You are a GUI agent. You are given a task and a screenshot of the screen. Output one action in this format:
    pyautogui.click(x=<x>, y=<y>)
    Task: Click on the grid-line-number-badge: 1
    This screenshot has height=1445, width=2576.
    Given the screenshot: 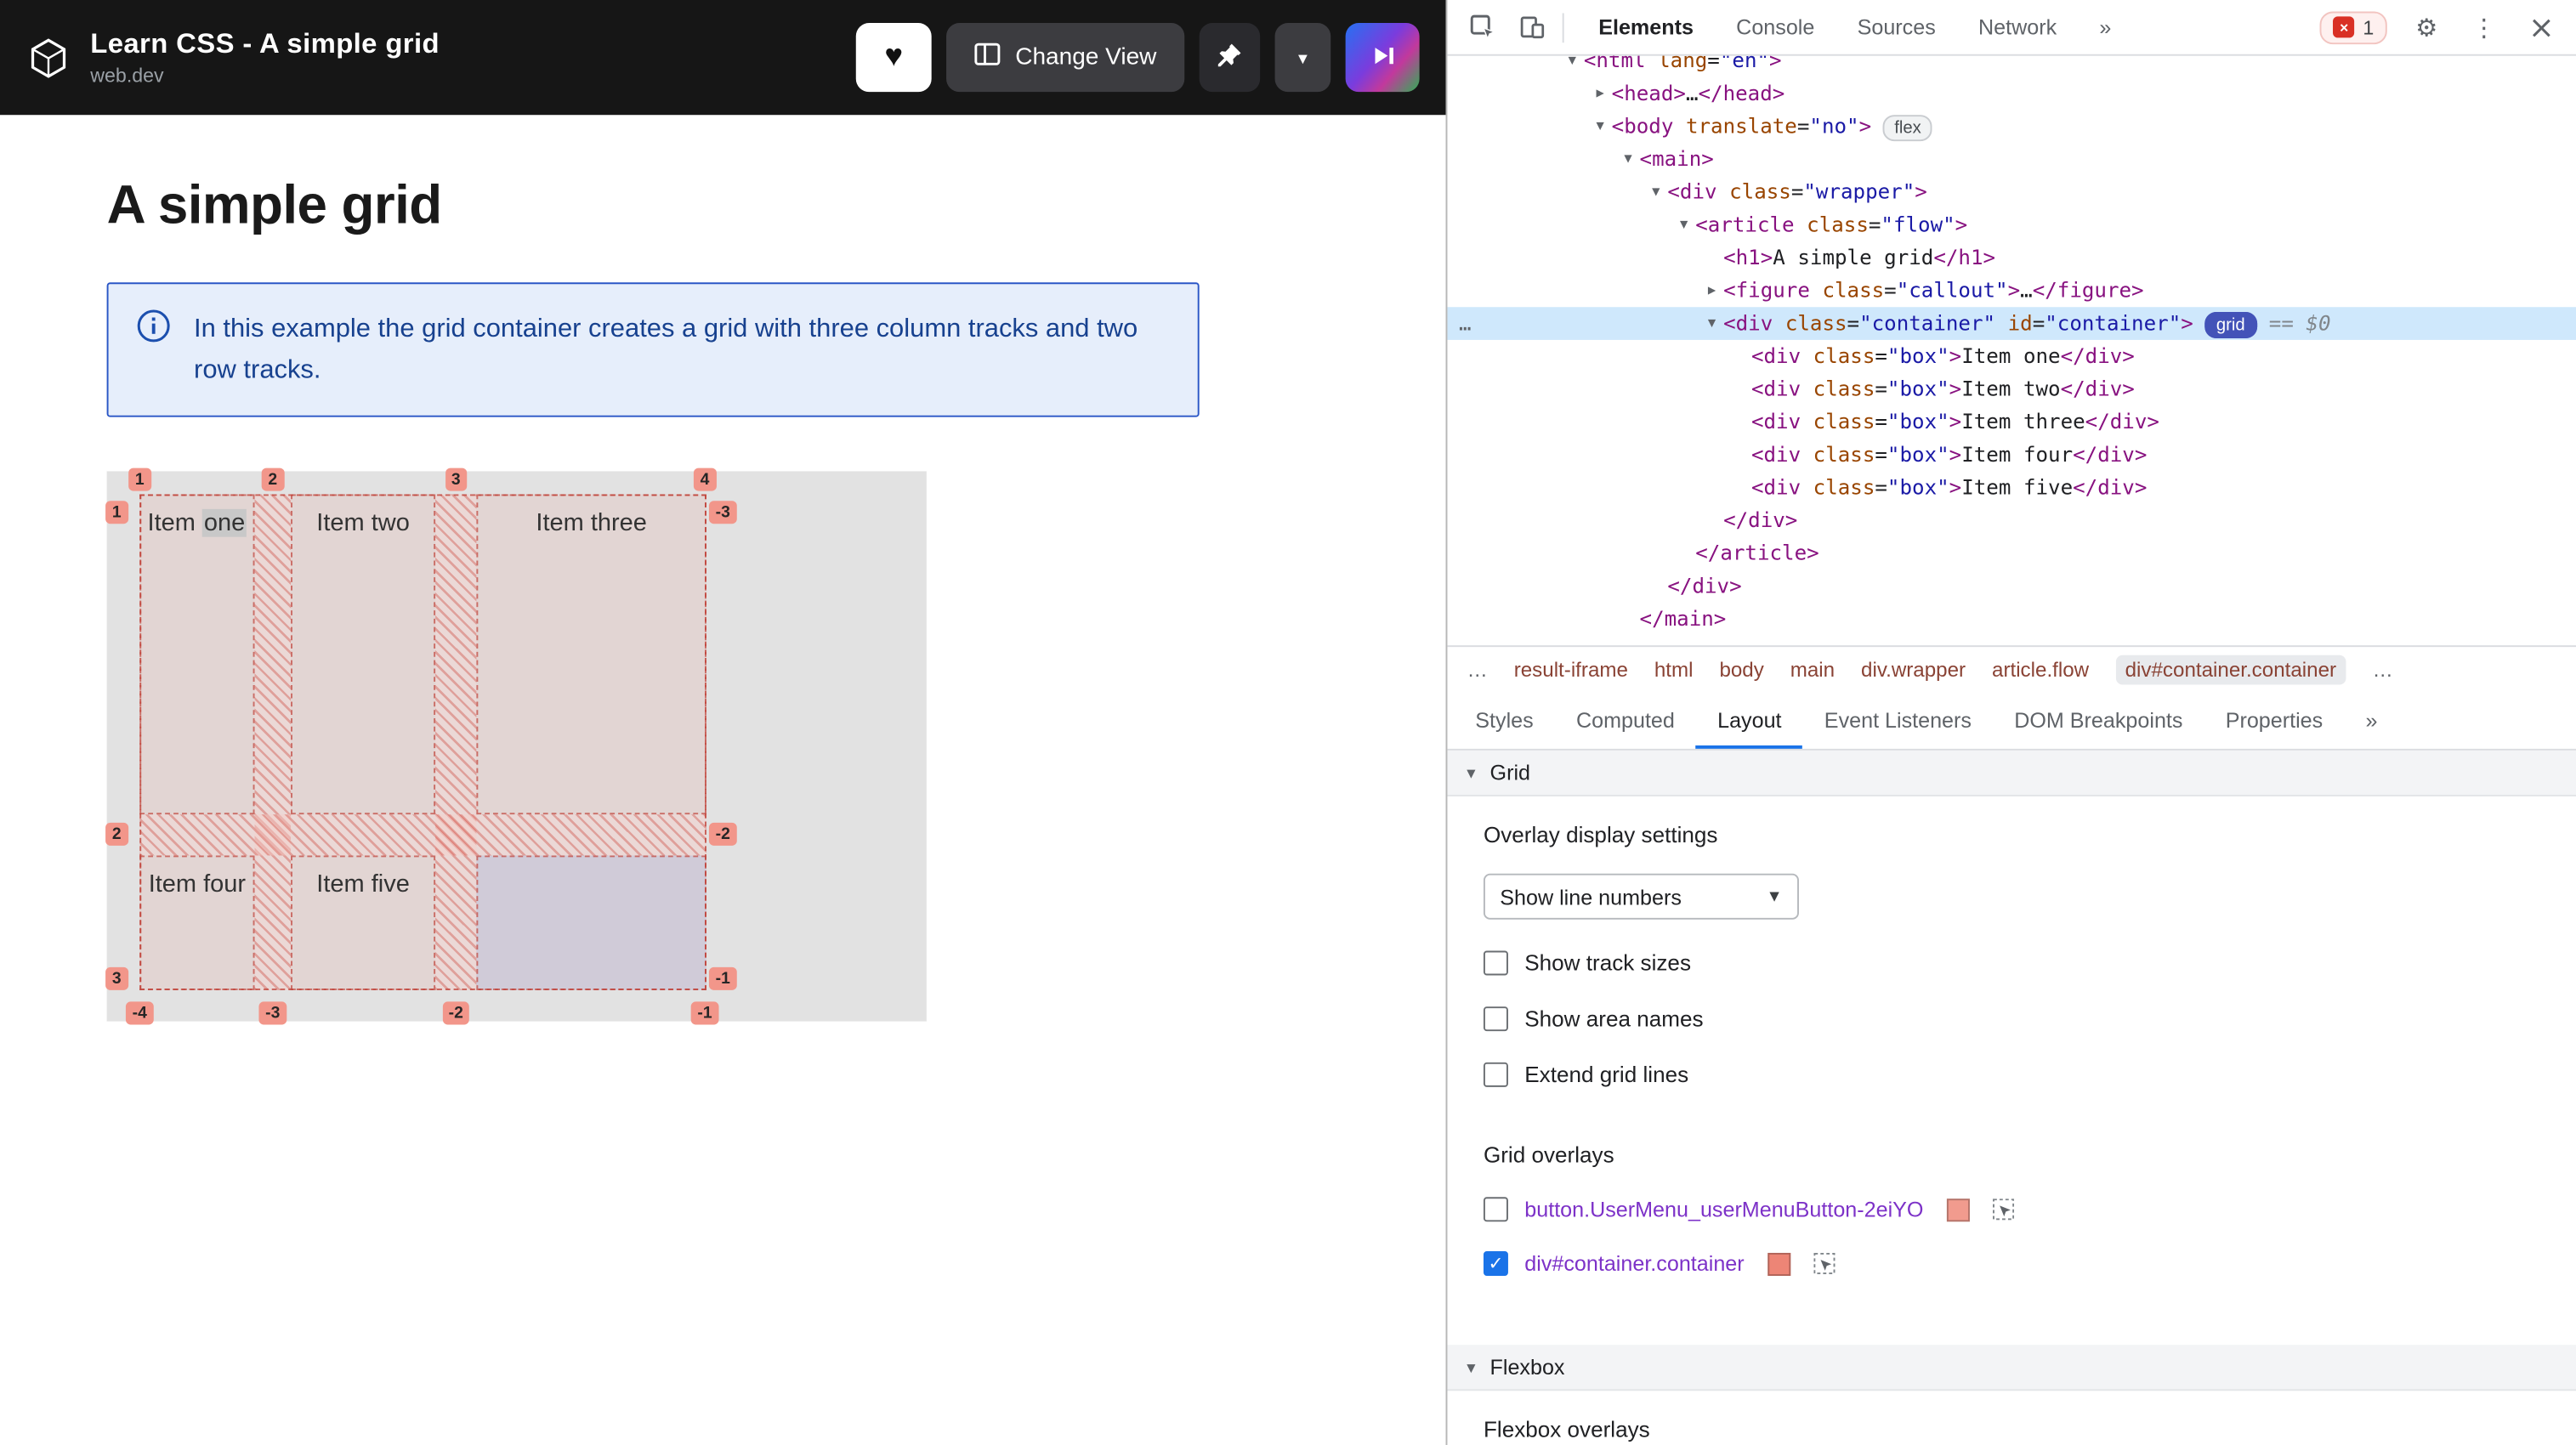 What is the action you would take?
    pyautogui.click(x=117, y=512)
    